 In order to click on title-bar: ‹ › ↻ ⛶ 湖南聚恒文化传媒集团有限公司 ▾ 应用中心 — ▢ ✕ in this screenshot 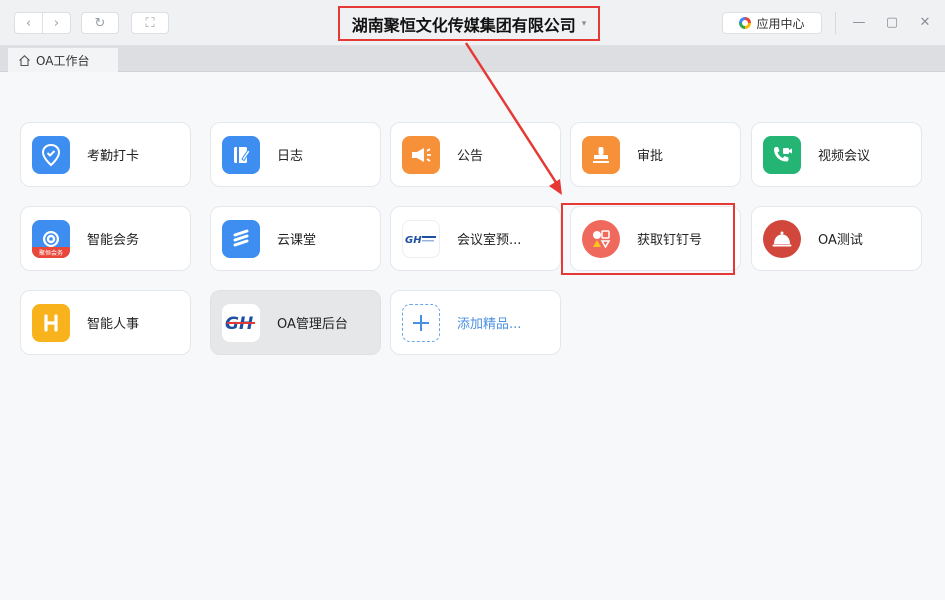, I will do `click(472, 23)`.